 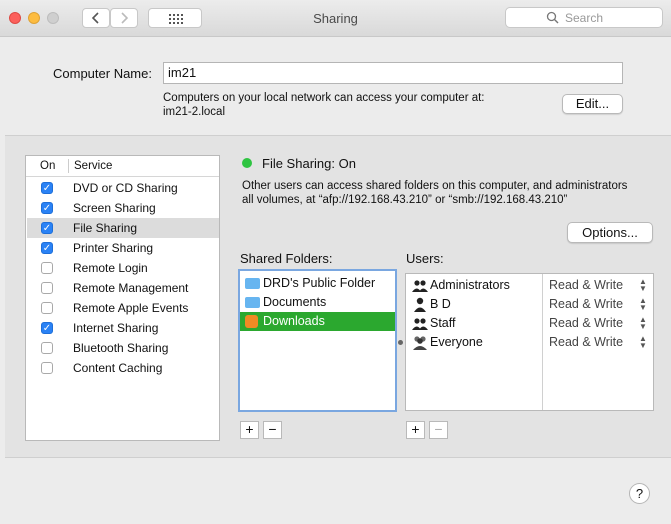 I want to click on shared-folders-list: DRD's Public Folder Documents Downloads, so click(x=317, y=340).